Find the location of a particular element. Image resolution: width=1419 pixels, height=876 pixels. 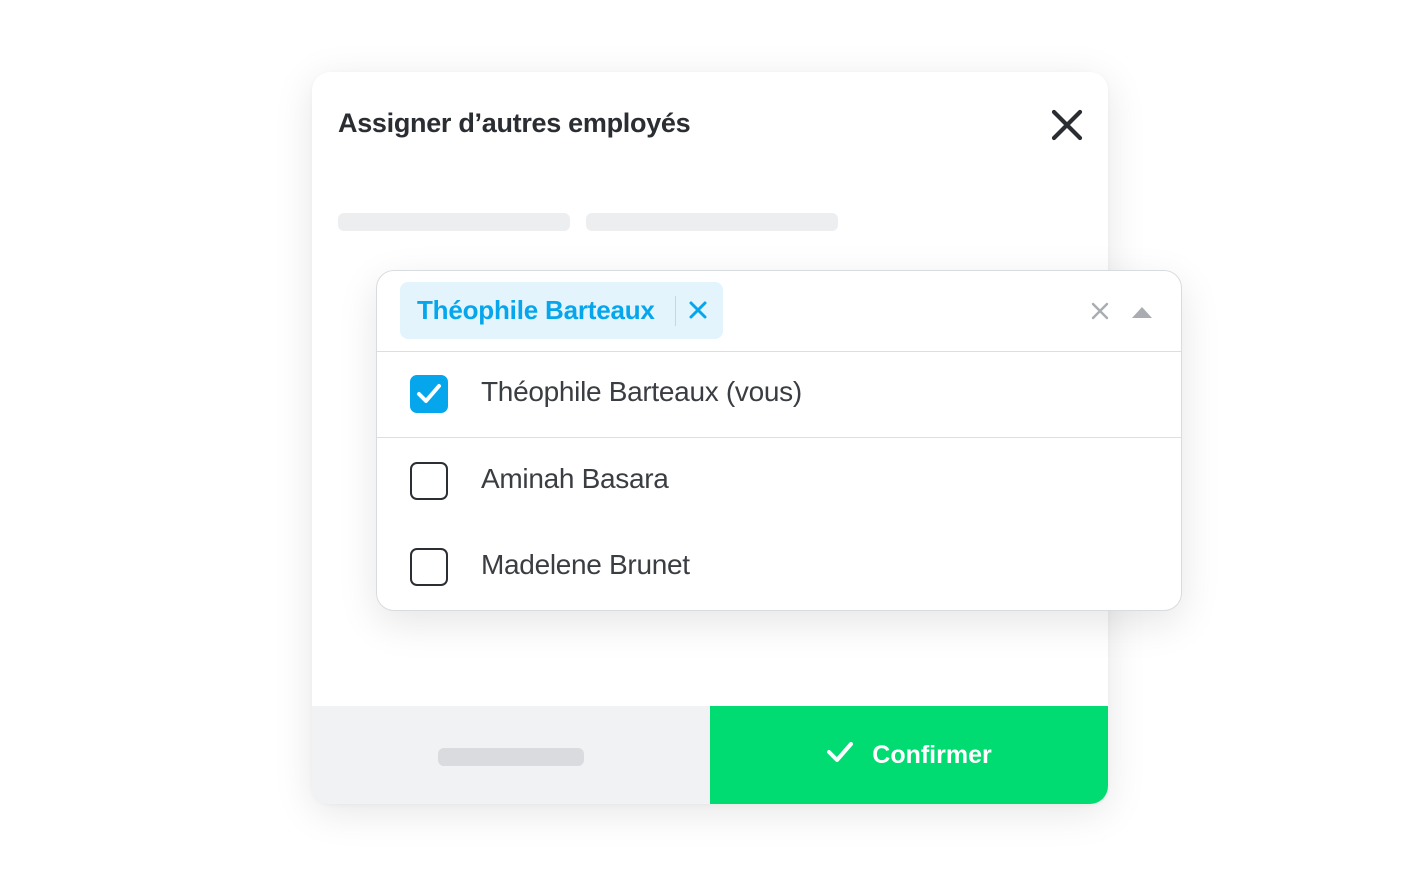

option-item: Madelene Brunet is located at coordinates (779, 567).